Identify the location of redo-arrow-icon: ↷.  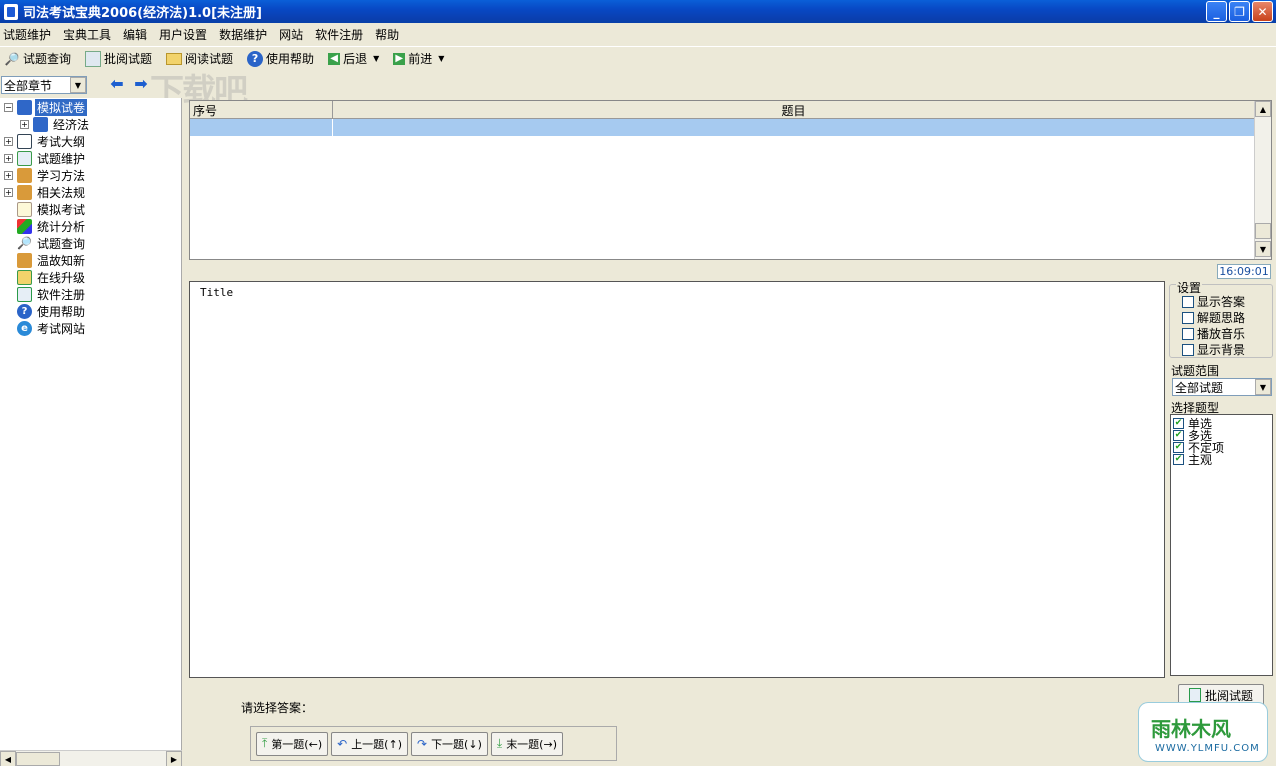
(422, 743).